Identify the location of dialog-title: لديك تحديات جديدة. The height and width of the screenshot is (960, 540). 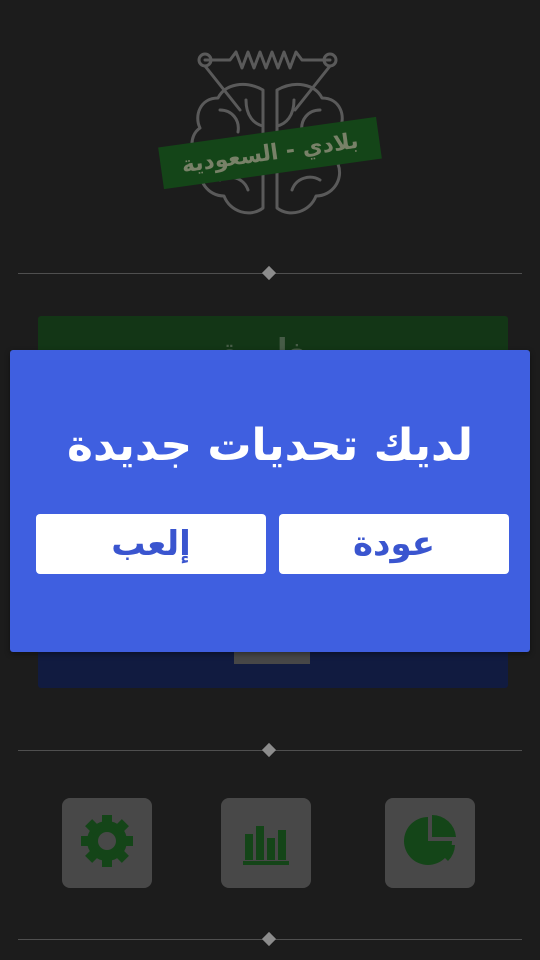
(269, 445).